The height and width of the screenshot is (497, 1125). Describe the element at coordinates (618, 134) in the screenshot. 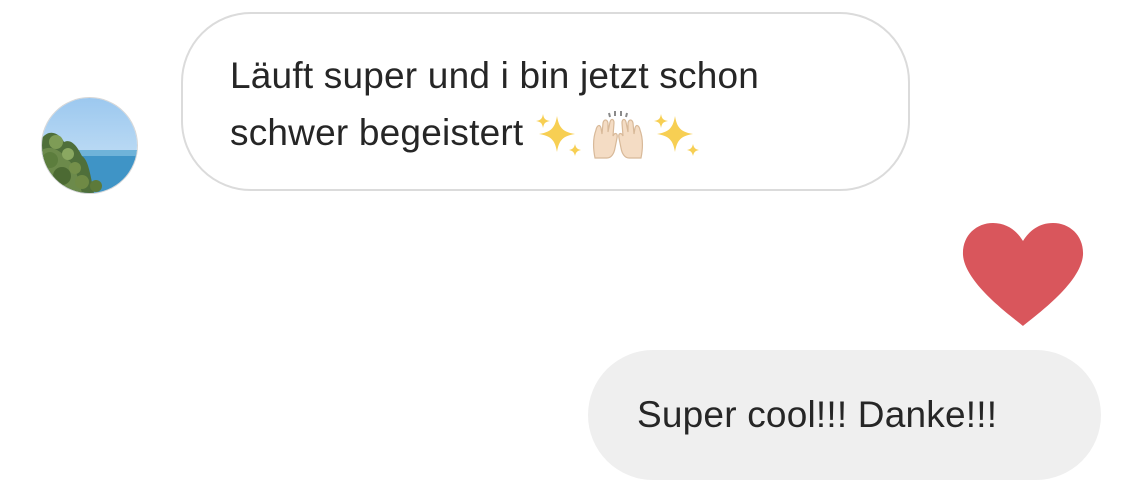

I see `raising-hands-icon` at that location.